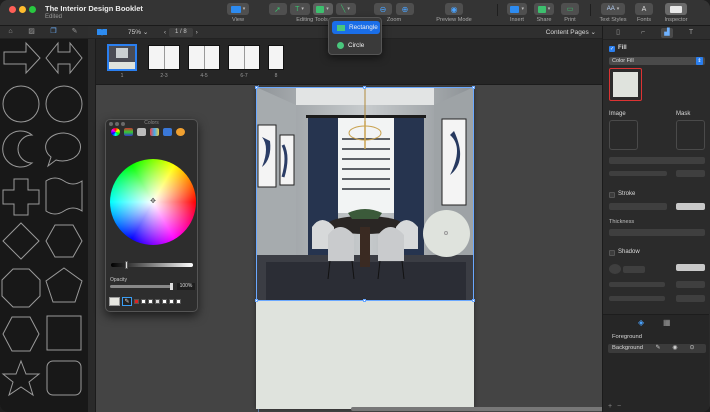  What do you see at coordinates (64, 58) in the screenshot?
I see `shape-arrow-double` at bounding box center [64, 58].